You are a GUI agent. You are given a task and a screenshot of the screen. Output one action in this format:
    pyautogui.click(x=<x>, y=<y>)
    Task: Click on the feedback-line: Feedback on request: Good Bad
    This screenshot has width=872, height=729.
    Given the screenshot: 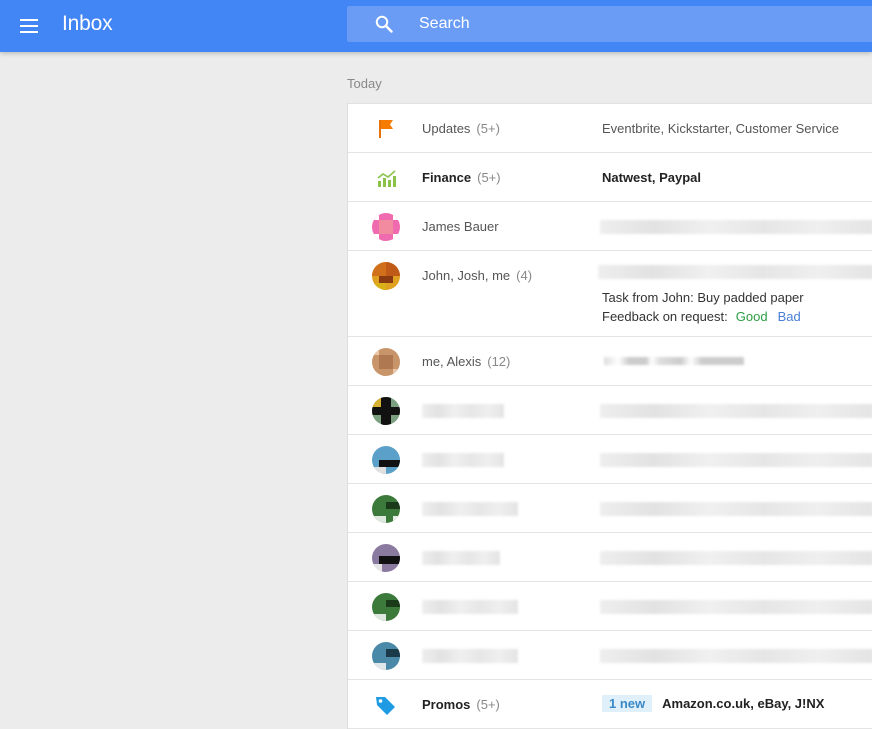 What is the action you would take?
    pyautogui.click(x=701, y=316)
    